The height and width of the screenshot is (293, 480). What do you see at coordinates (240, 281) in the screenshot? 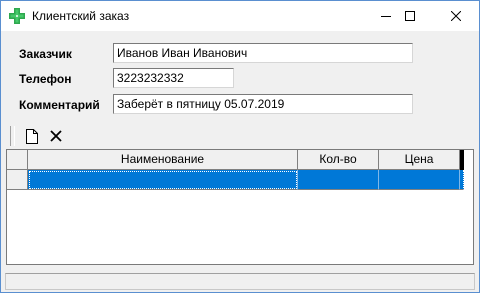
I see `status-bar` at bounding box center [240, 281].